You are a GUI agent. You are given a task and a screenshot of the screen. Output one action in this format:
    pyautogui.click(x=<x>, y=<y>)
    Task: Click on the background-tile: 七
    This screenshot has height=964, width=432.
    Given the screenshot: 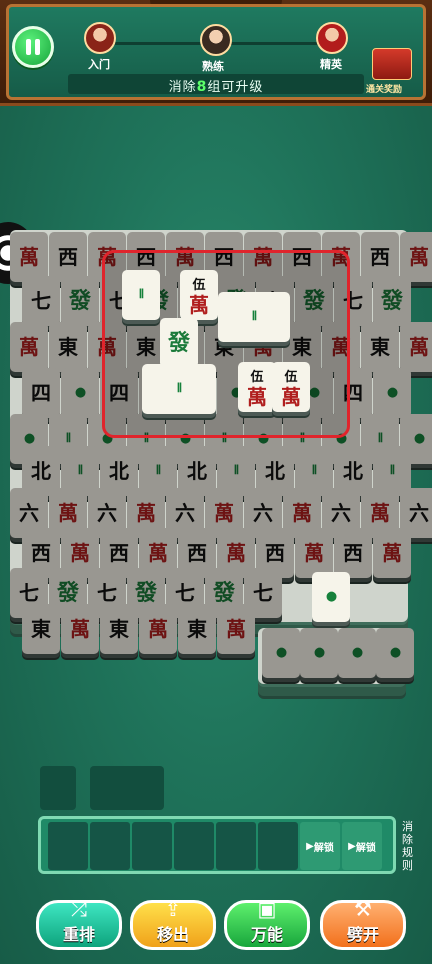 What is the action you would take?
    pyautogui.click(x=41, y=301)
    